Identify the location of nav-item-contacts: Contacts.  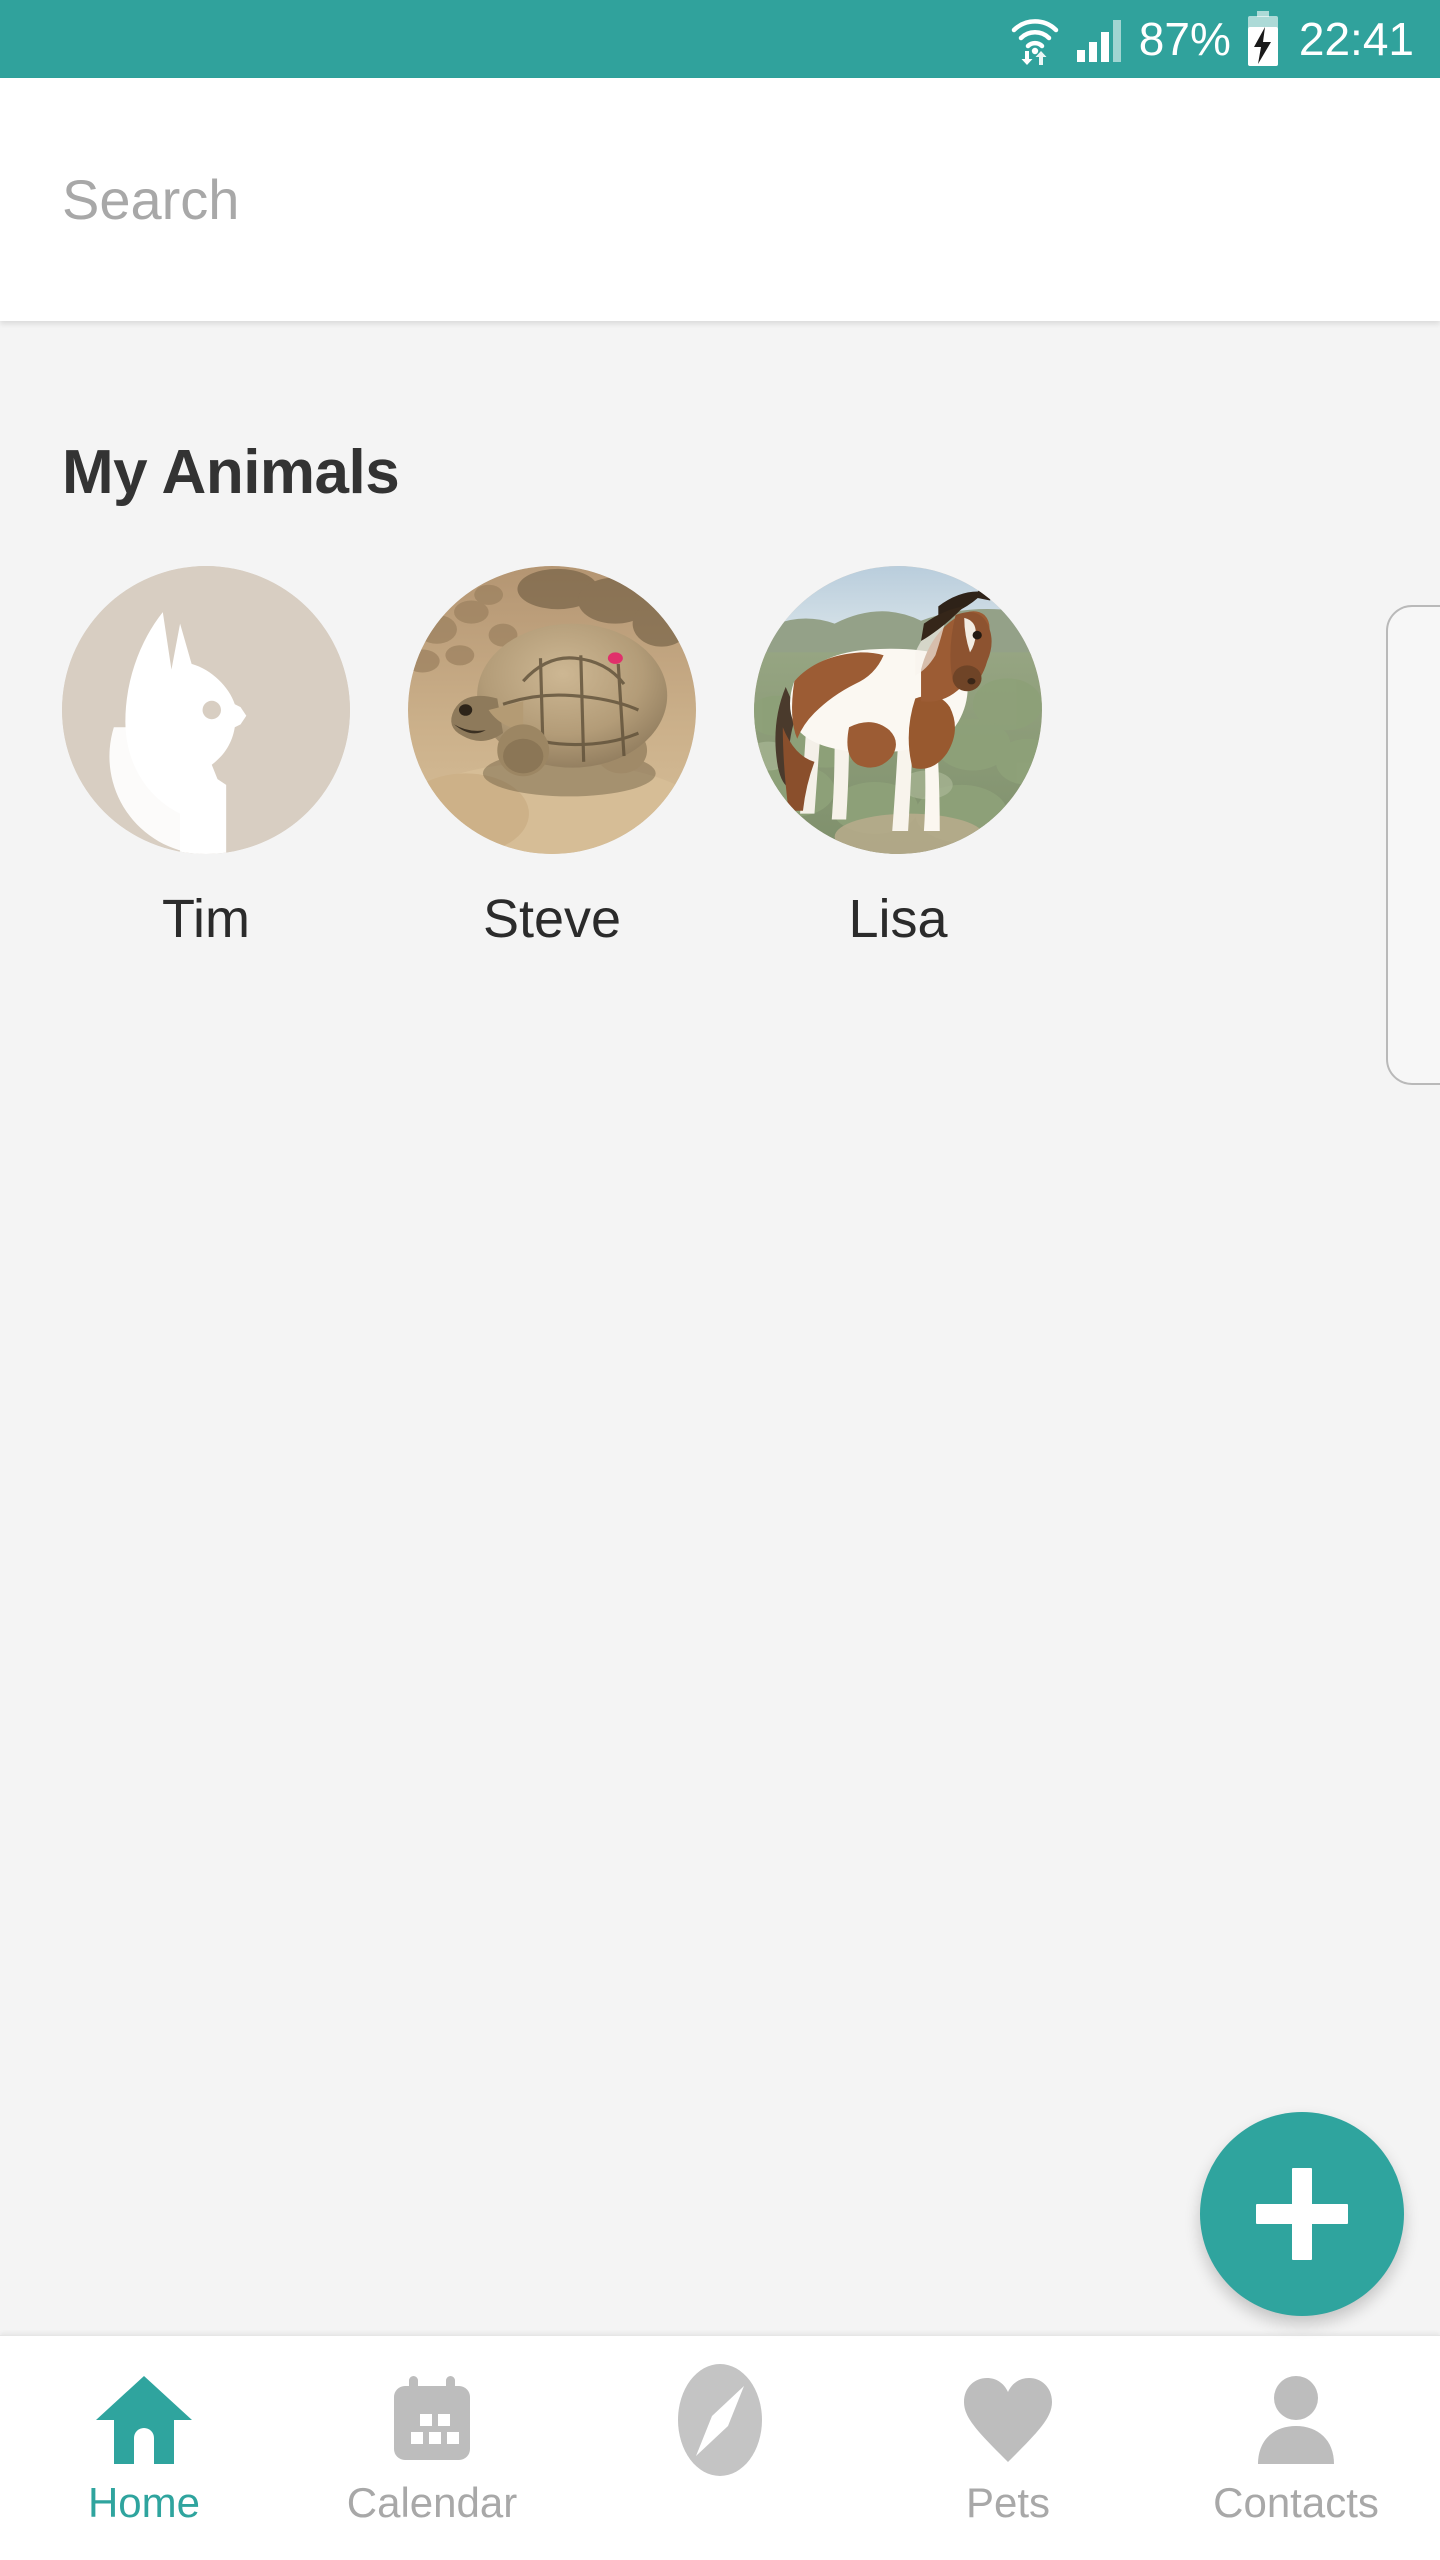
(1296, 2448).